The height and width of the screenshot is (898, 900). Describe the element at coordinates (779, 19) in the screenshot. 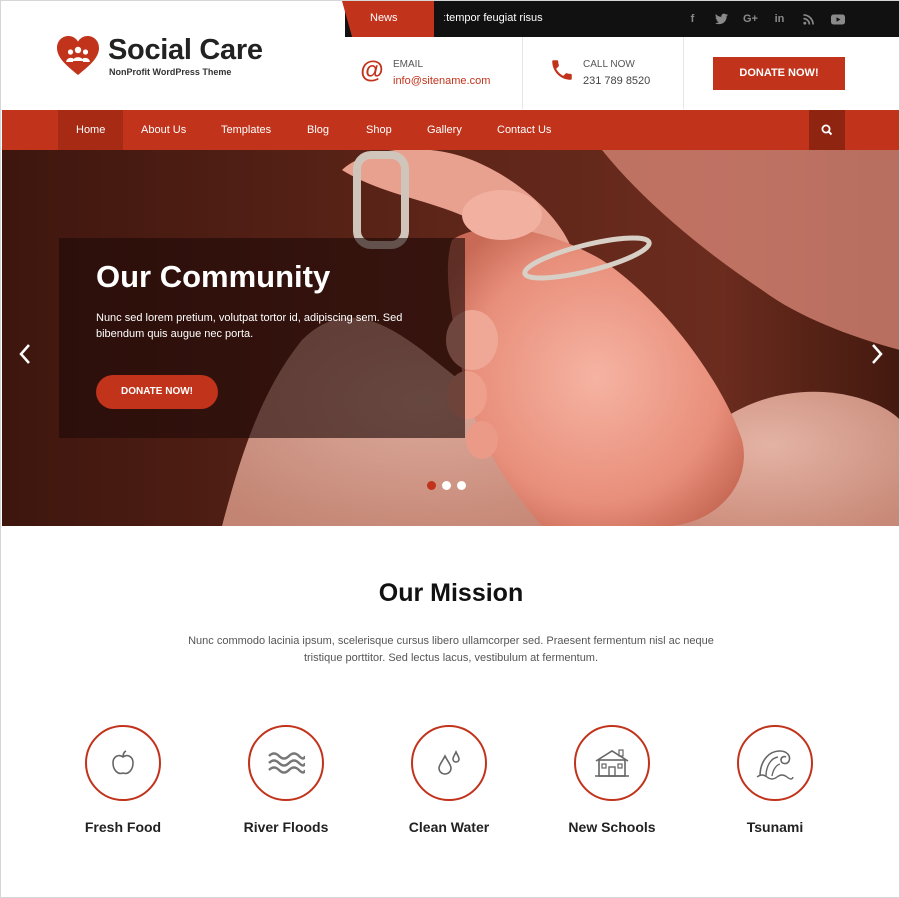

I see `linkedin-icon: in` at that location.